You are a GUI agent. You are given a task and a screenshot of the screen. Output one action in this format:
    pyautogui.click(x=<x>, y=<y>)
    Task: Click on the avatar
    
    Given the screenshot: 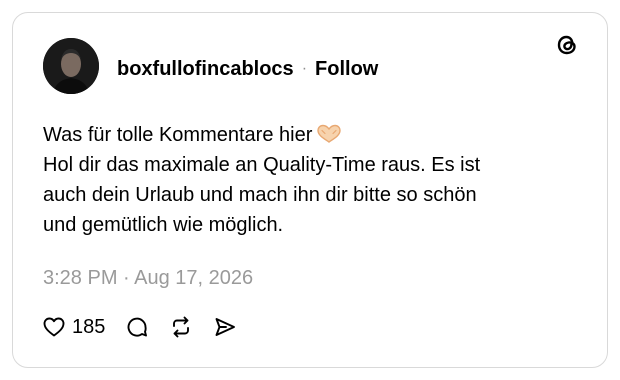 What is the action you would take?
    pyautogui.click(x=71, y=66)
    